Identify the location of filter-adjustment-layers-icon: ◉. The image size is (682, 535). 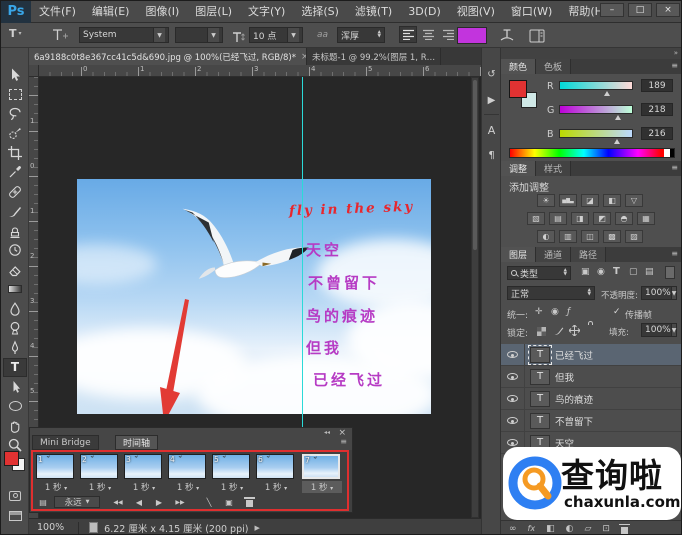
(601, 272).